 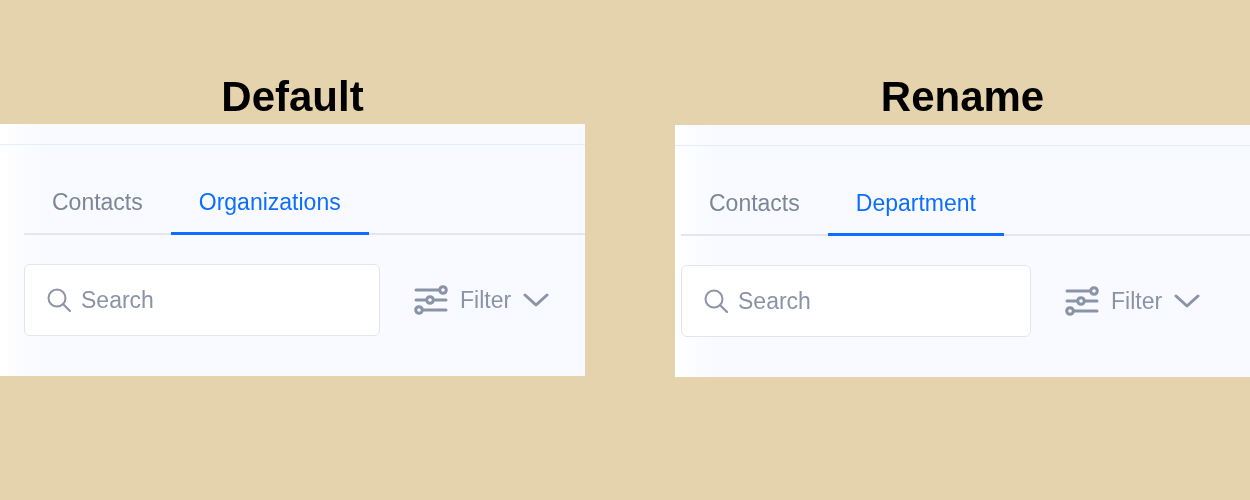 What do you see at coordinates (962, 97) in the screenshot?
I see `comparison-heading: Rename` at bounding box center [962, 97].